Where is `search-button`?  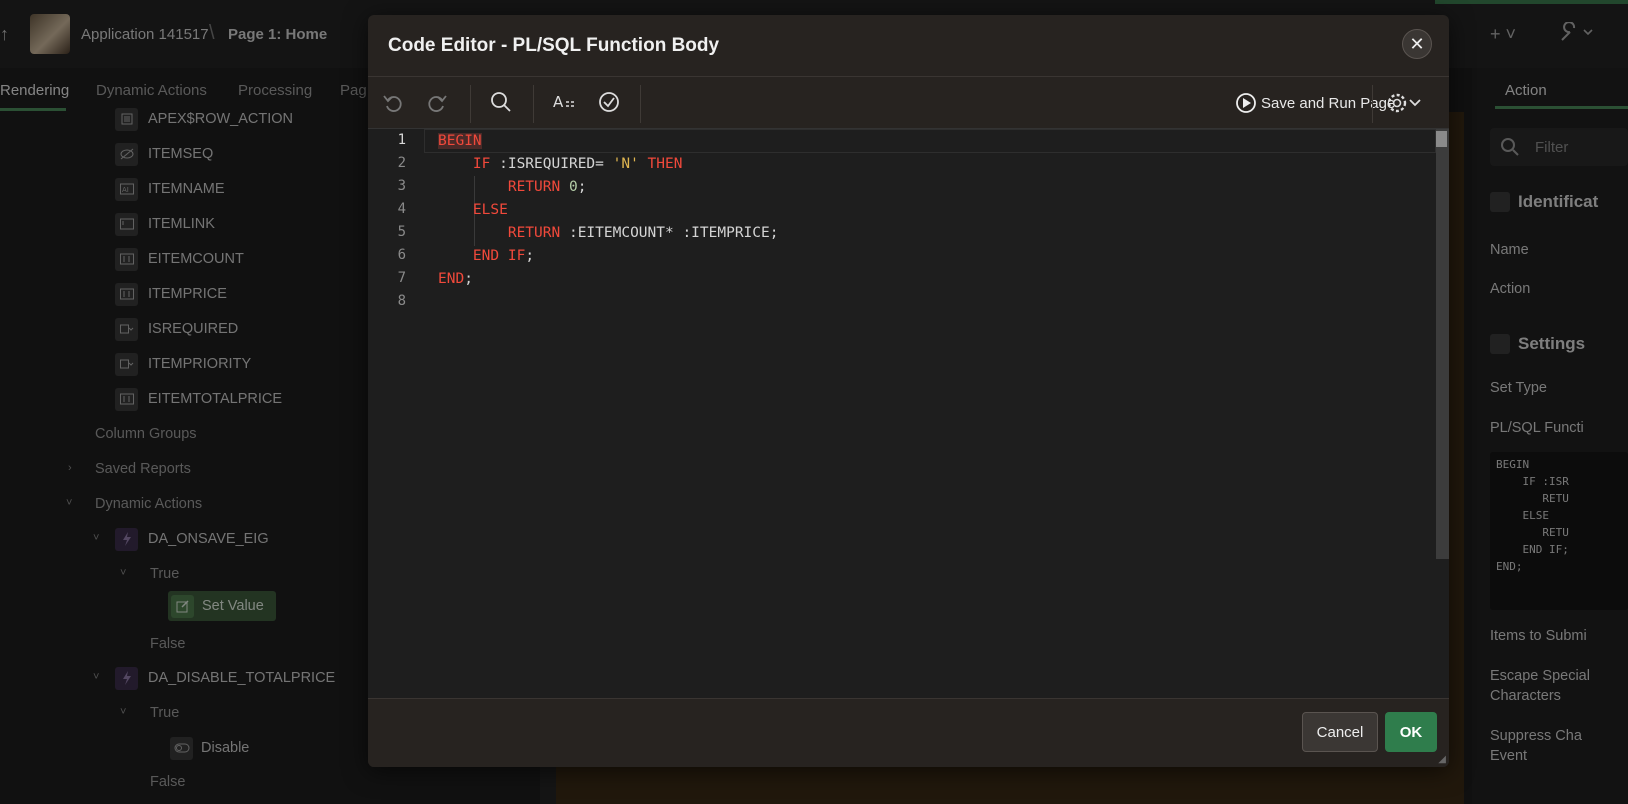
search-button is located at coordinates (501, 102).